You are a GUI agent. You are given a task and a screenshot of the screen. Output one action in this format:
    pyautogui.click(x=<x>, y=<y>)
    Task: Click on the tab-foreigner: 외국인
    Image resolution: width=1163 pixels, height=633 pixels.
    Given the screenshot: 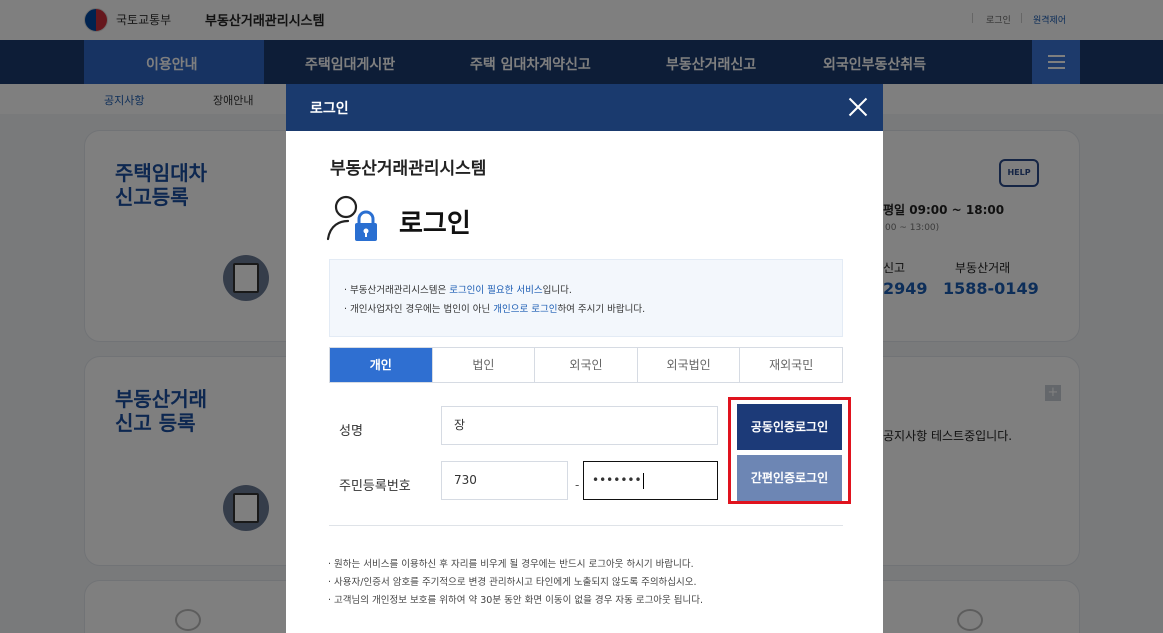 What is the action you would take?
    pyautogui.click(x=585, y=365)
    